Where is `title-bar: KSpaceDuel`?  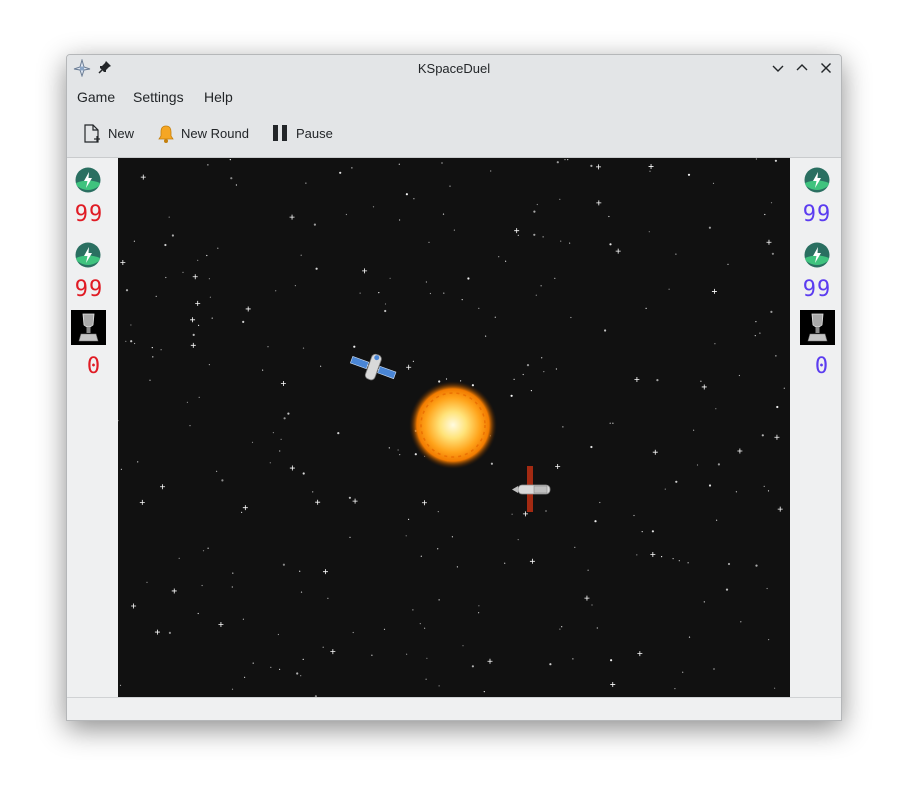
title-bar: KSpaceDuel is located at coordinates (454, 68).